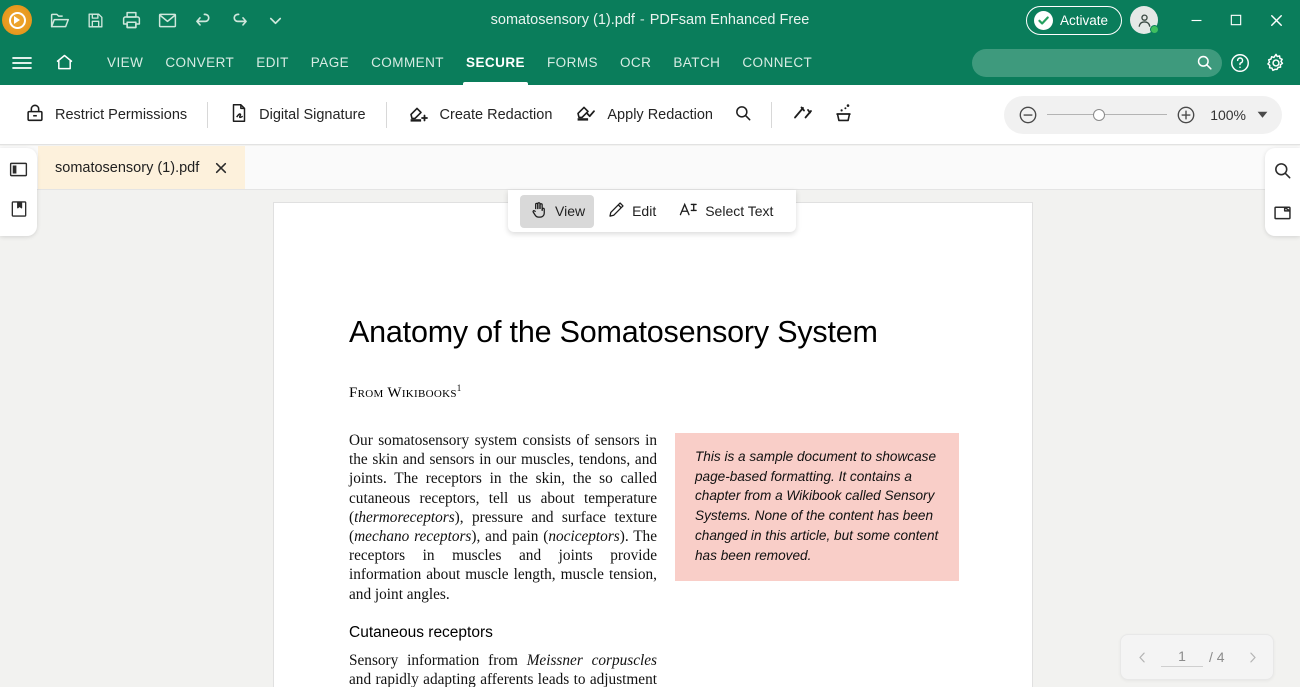  Describe the element at coordinates (419, 115) in the screenshot. I see `create-redaction-icon` at that location.